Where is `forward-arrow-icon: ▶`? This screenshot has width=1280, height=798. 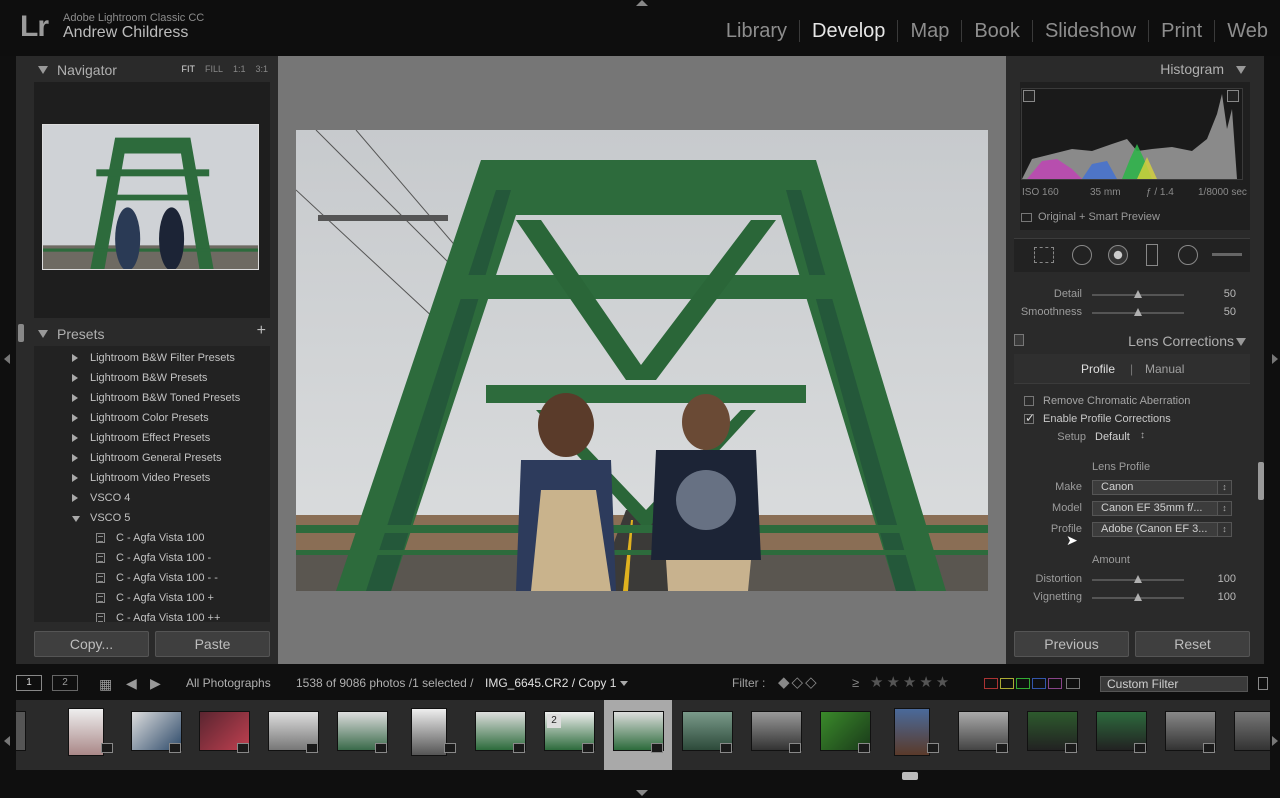 forward-arrow-icon: ▶ is located at coordinates (155, 683).